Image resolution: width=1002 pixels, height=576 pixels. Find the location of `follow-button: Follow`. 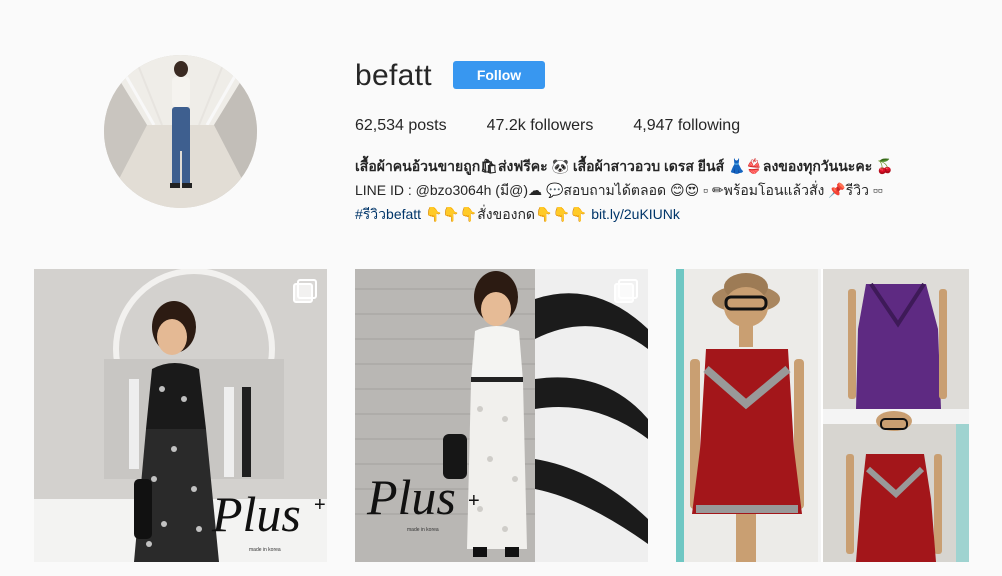

follow-button: Follow is located at coordinates (499, 75).